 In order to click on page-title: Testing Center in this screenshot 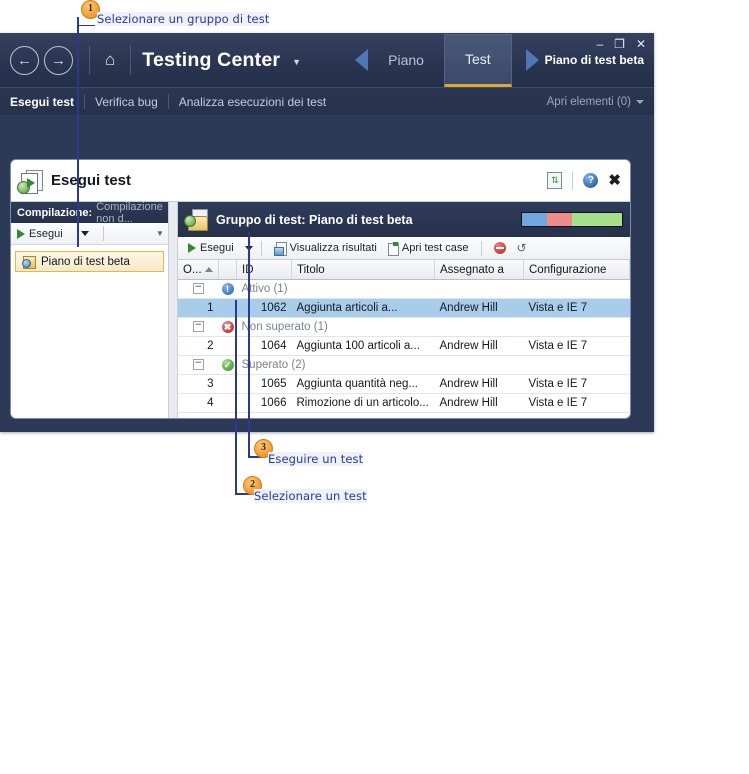, I will do `click(211, 59)`.